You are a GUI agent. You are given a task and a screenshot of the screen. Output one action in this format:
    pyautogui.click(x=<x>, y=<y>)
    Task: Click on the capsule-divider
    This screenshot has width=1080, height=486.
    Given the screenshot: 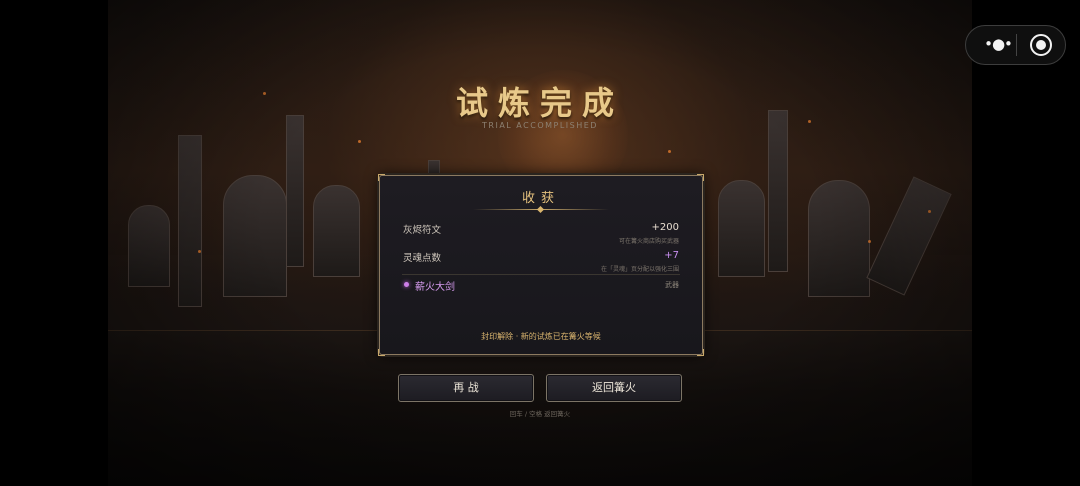 What is the action you would take?
    pyautogui.click(x=1016, y=45)
    